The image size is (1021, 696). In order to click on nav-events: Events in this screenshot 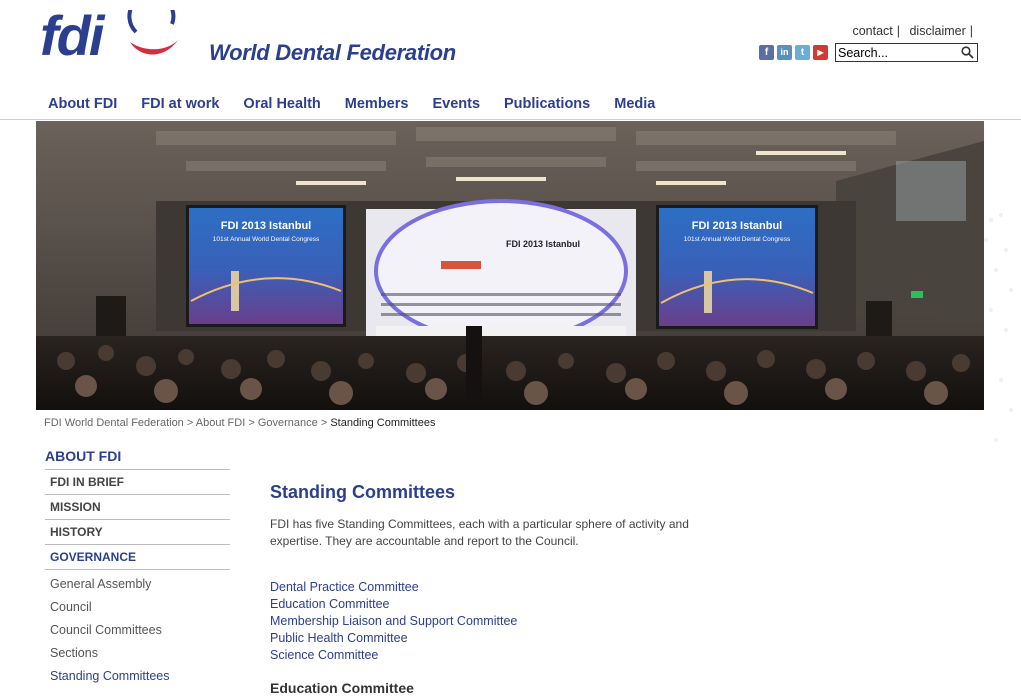, I will do `click(456, 104)`.